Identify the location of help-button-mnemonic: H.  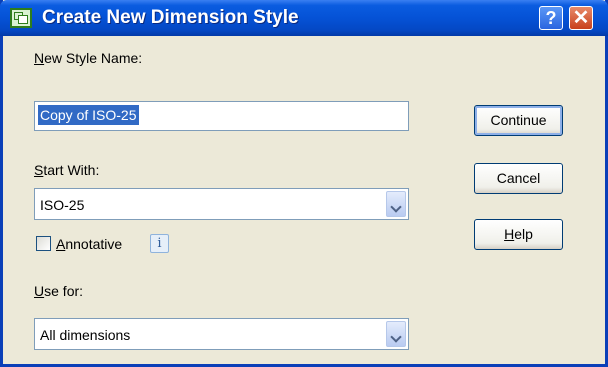
(509, 234).